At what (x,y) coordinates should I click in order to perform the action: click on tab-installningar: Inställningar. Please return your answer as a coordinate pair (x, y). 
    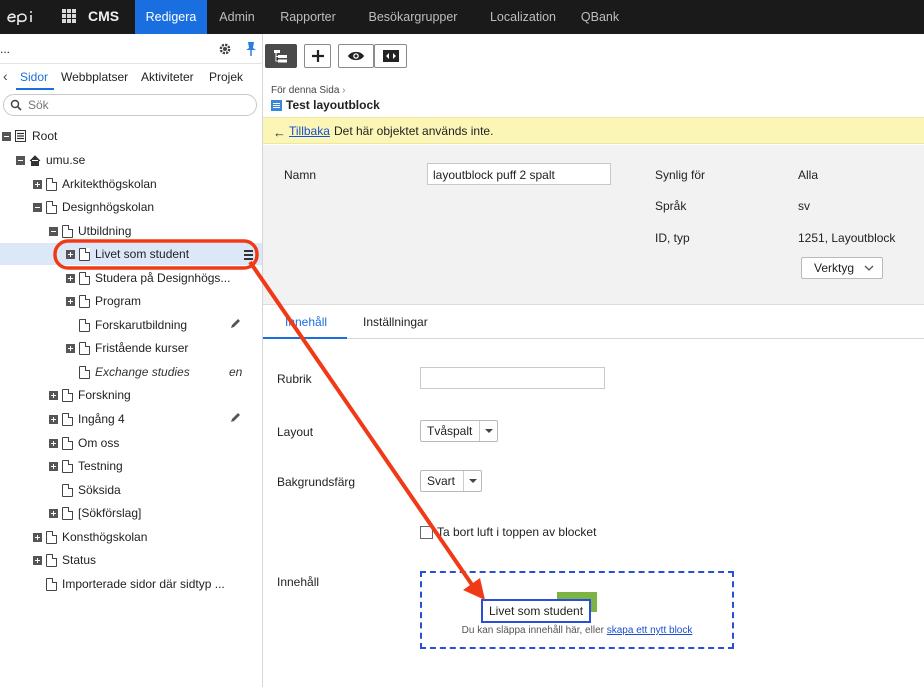
    Looking at the image, I should click on (395, 322).